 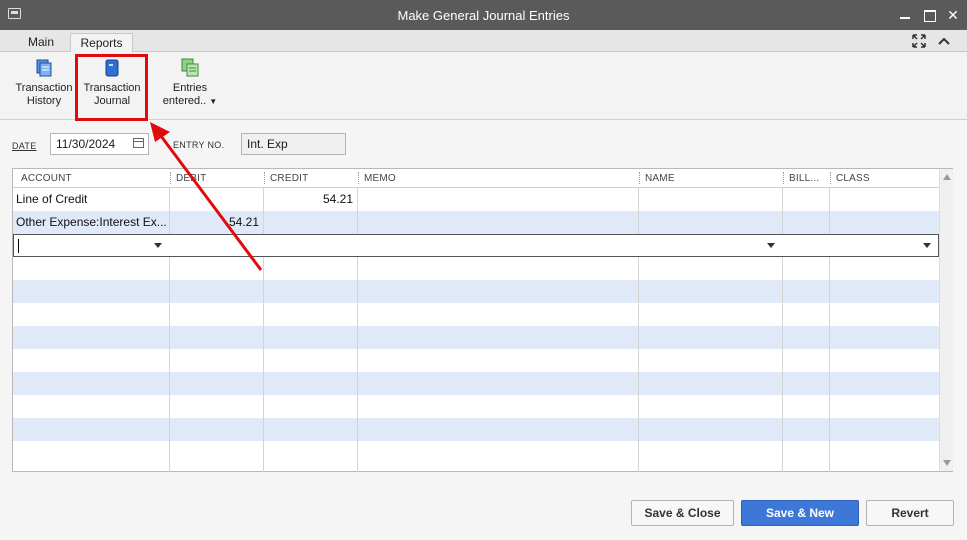 What do you see at coordinates (476, 222) in the screenshot?
I see `table-row: Other Expense:Interest Ex... 54.21` at bounding box center [476, 222].